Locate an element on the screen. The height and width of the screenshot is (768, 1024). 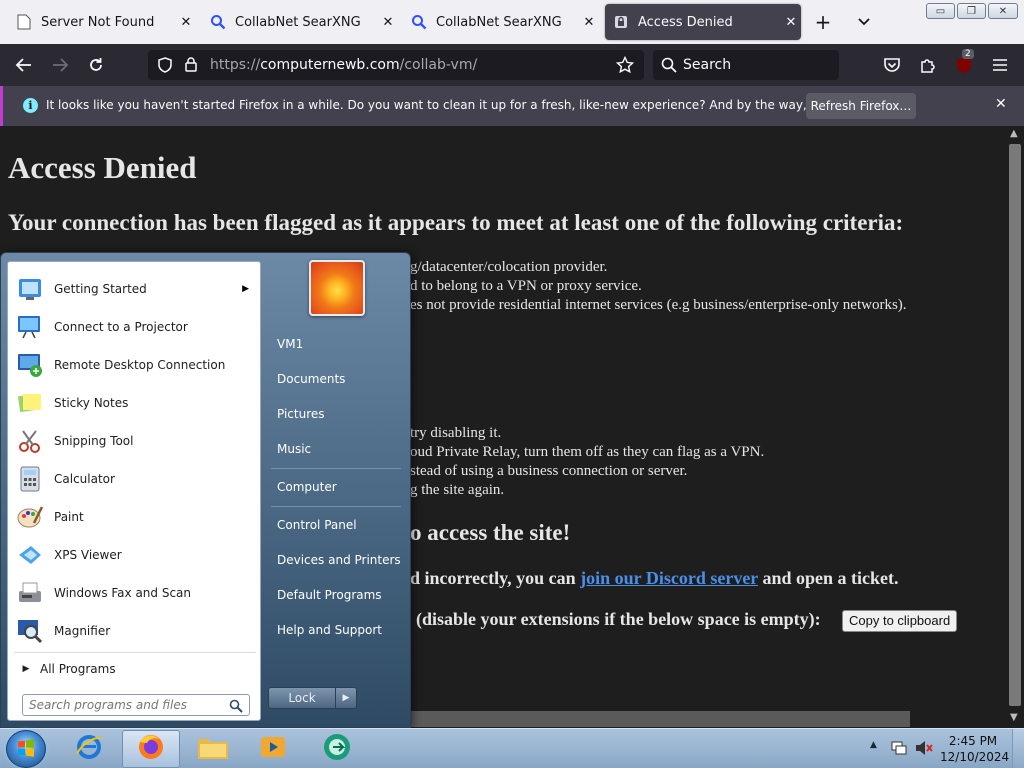
program-getting-started: Getting Started ▶ is located at coordinates (134, 289).